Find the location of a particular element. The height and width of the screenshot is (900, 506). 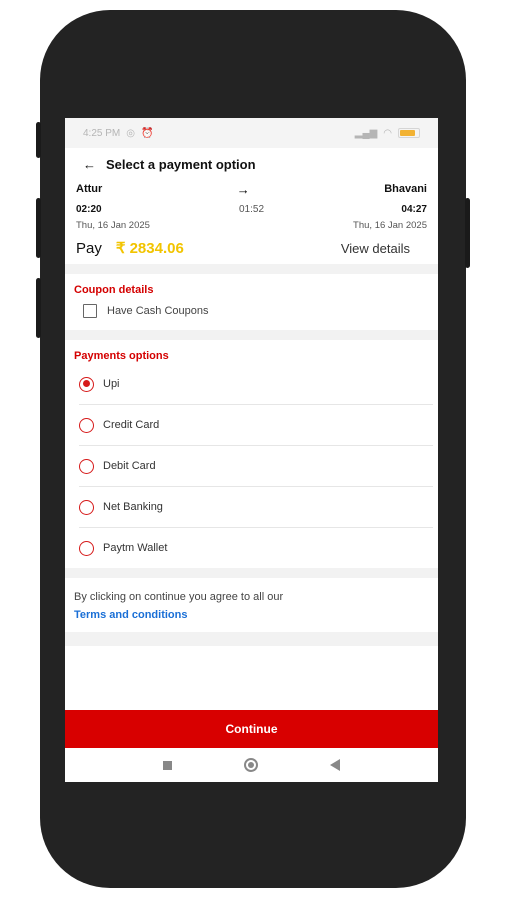

origin-city: Attur is located at coordinates (89, 189).